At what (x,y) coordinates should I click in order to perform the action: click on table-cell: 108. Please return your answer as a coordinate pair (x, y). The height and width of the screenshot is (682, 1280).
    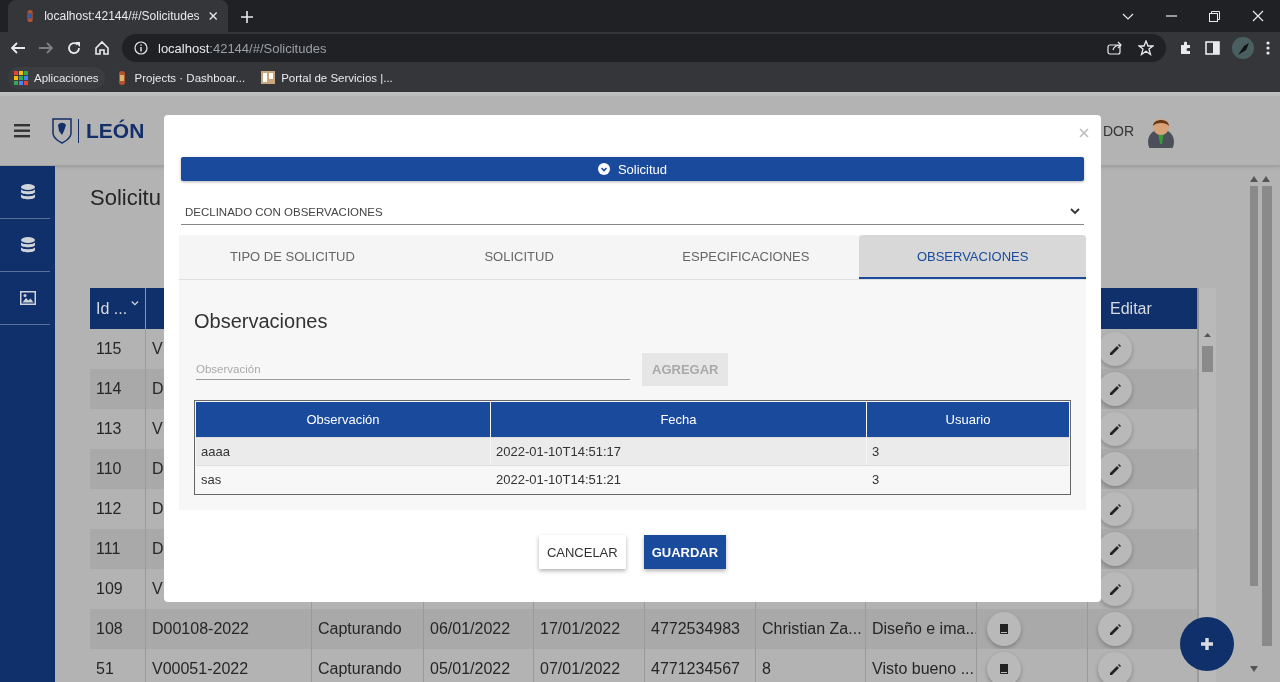
    Looking at the image, I should click on (109, 629).